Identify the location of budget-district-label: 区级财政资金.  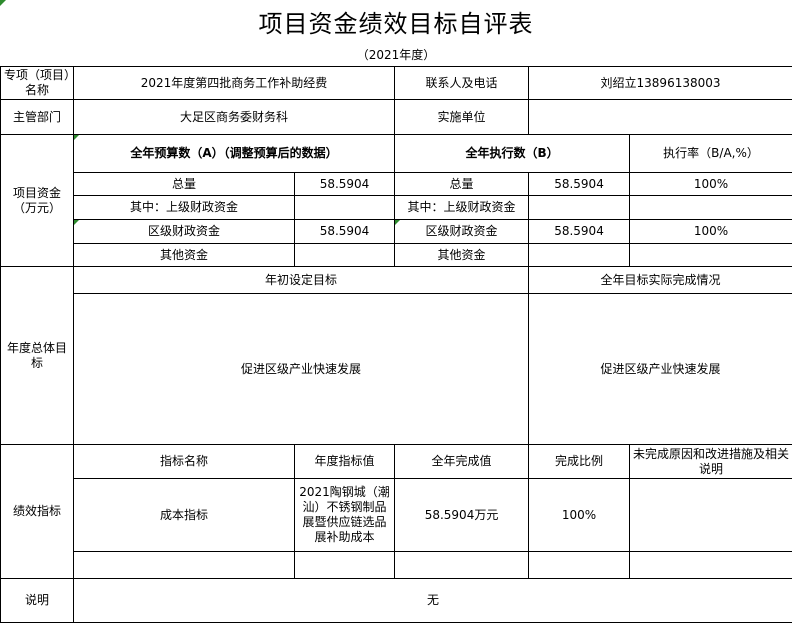
(184, 231).